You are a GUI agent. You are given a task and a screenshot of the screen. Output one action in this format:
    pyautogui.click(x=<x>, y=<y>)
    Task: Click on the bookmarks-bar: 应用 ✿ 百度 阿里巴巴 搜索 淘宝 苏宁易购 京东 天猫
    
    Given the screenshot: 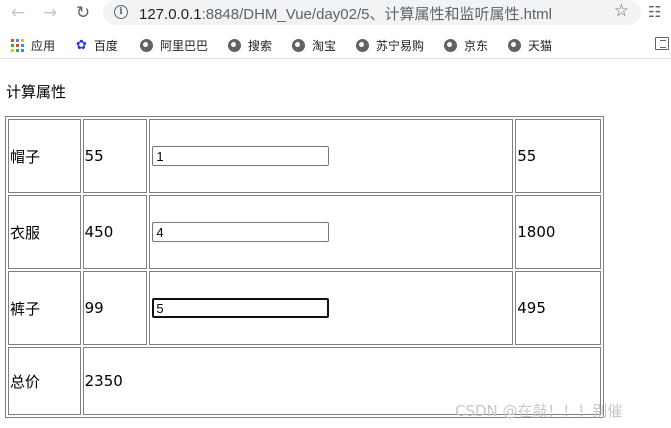 What is the action you would take?
    pyautogui.click(x=335, y=45)
    